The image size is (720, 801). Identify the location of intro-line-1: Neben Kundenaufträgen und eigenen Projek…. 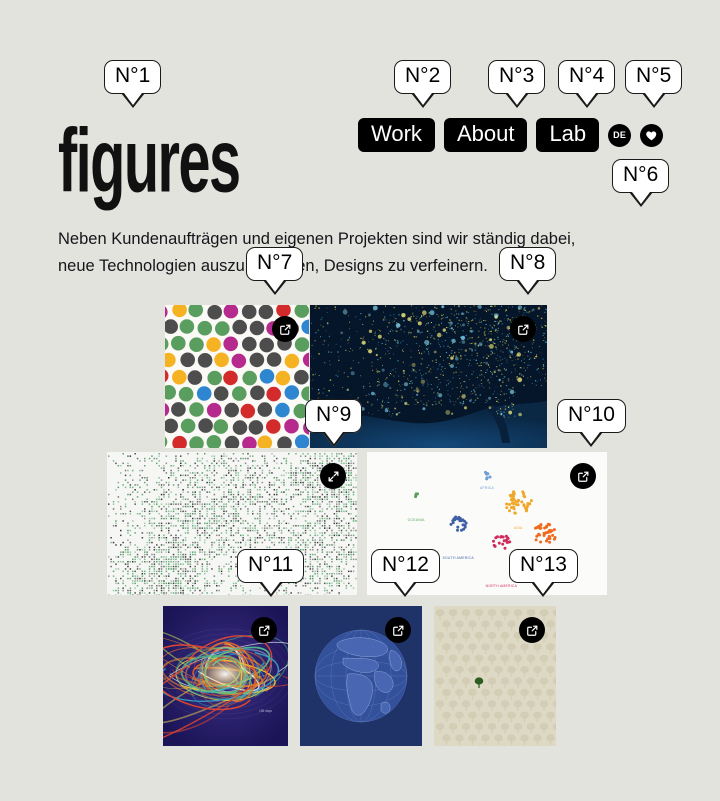
(317, 239).